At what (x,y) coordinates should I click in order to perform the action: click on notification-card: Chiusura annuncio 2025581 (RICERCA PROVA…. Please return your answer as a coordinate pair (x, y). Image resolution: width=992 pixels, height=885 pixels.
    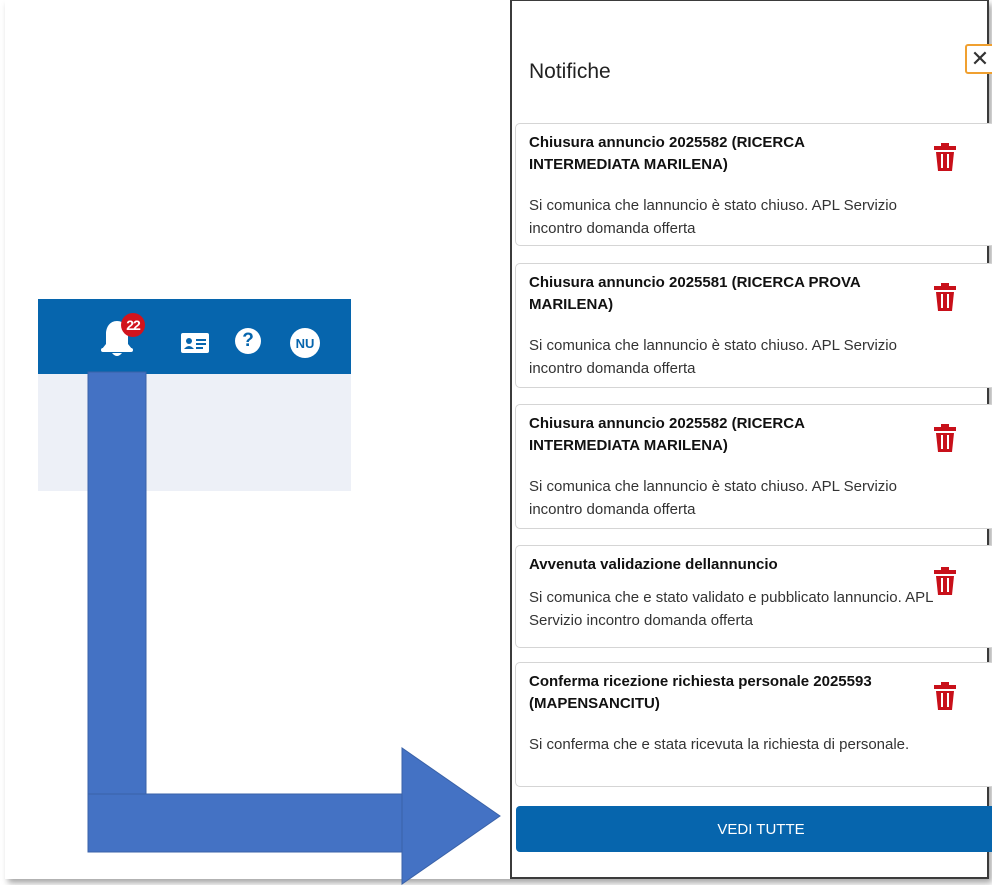
    Looking at the image, I should click on (753, 325).